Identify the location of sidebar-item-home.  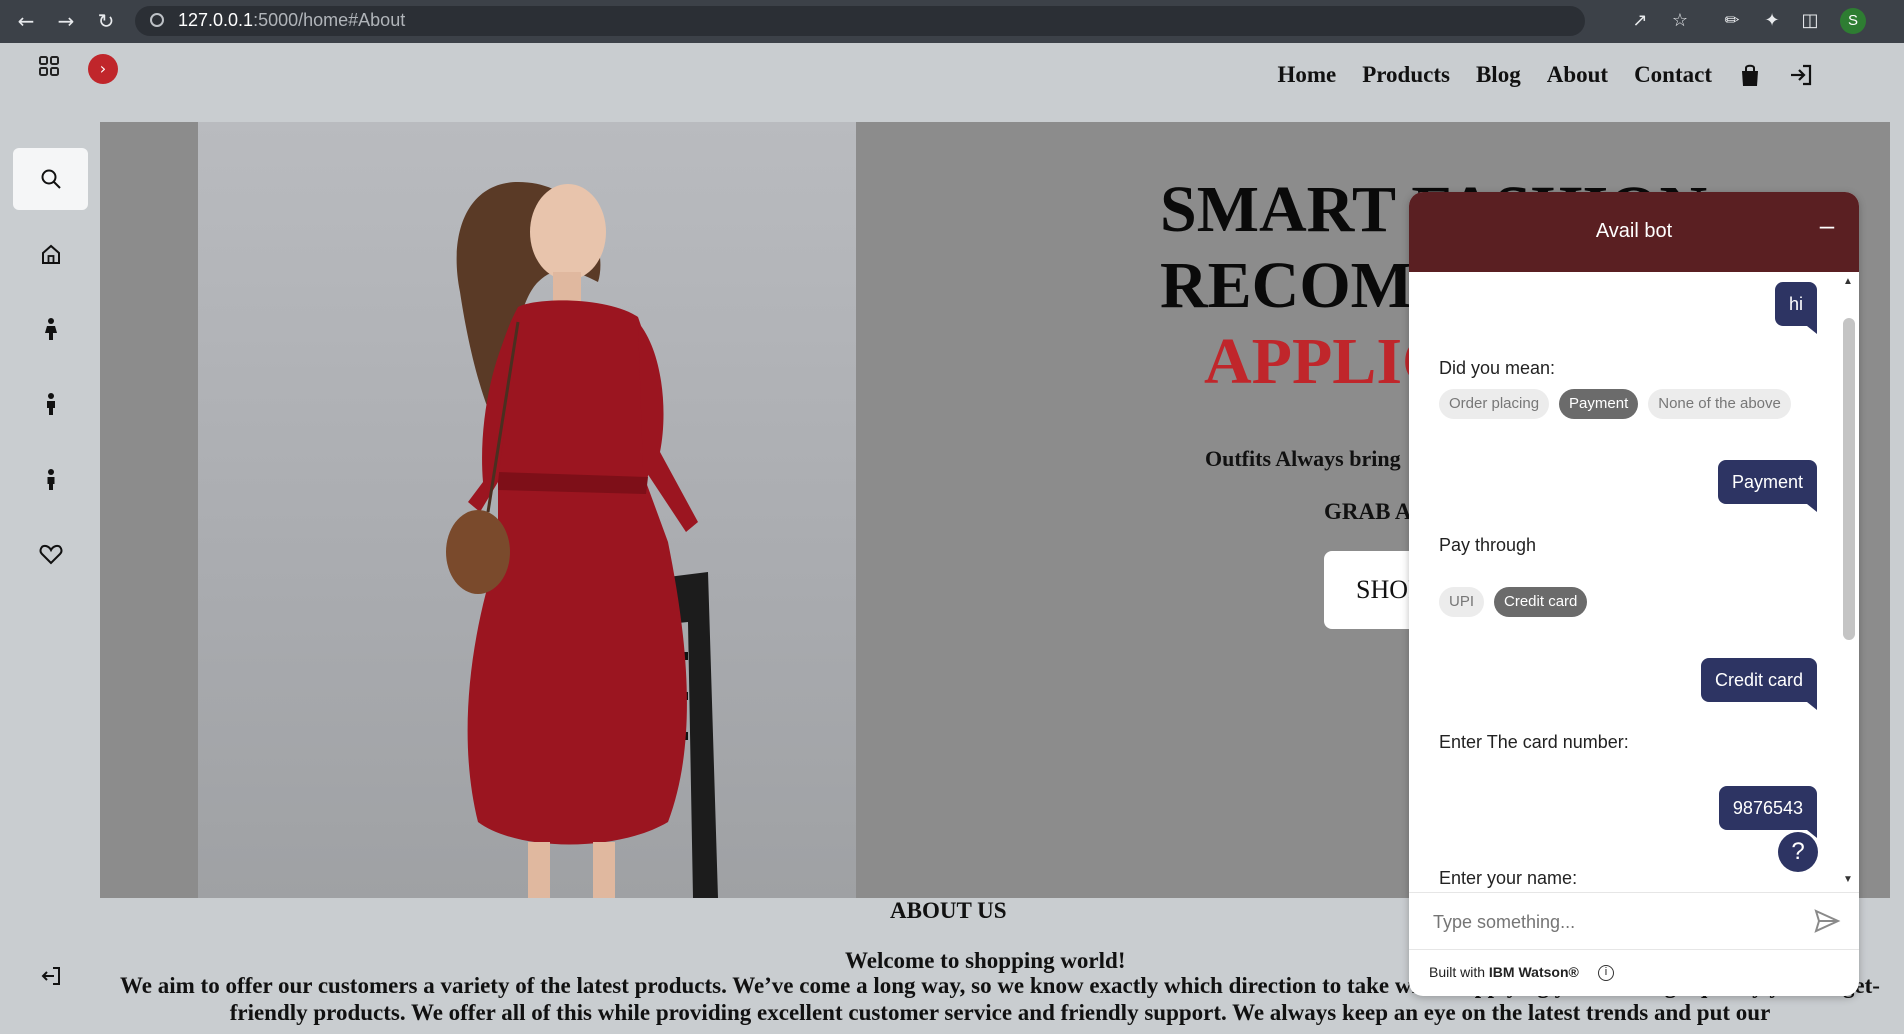
(50, 254).